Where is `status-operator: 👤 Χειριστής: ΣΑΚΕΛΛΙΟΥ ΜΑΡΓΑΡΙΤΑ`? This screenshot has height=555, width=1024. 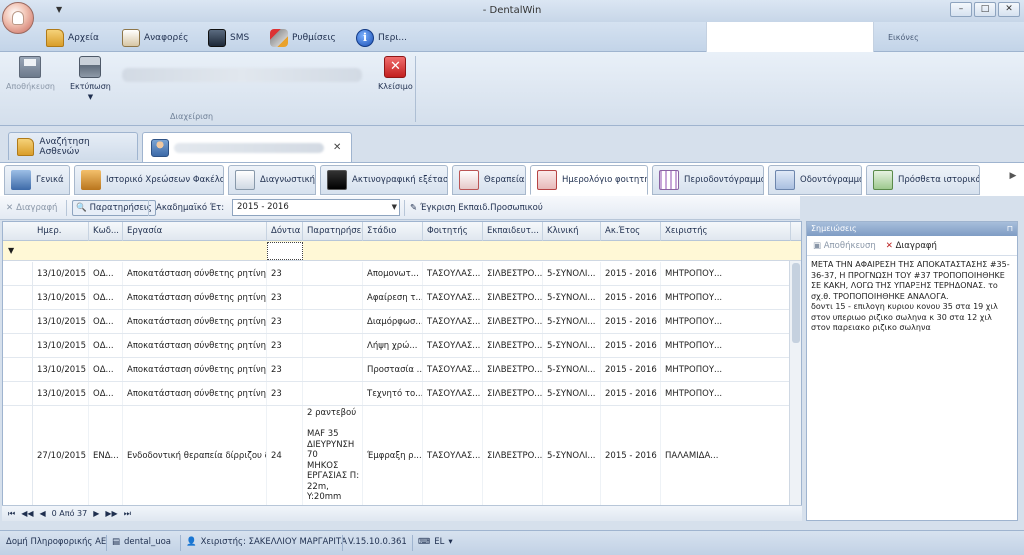
status-operator: 👤 Χειριστής: ΣΑΚΕΛΛΙΟΥ ΜΑΡΓΑΡΙΤΑ is located at coordinates (266, 542).